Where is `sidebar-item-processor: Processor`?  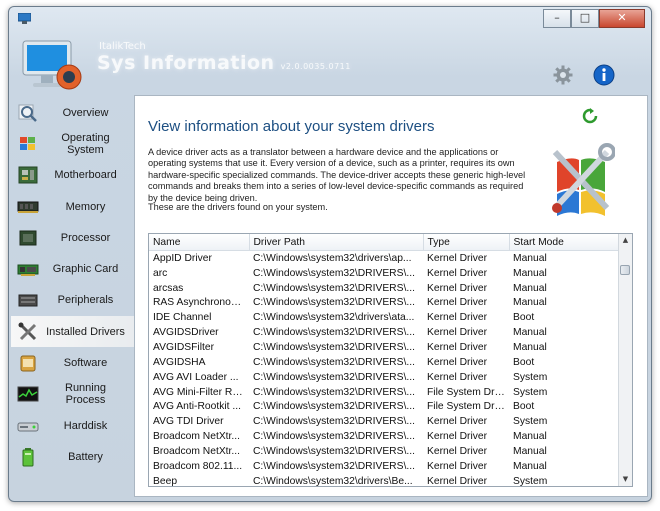
sidebar-item-processor: Processor is located at coordinates (72, 237).